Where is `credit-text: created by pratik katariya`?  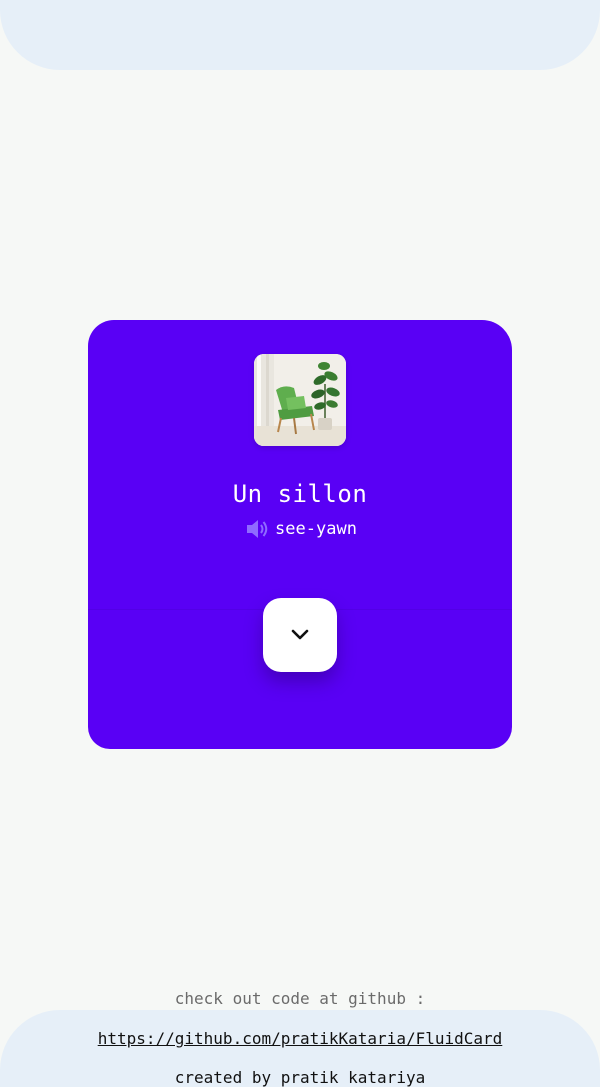 credit-text: created by pratik katariya is located at coordinates (300, 1077).